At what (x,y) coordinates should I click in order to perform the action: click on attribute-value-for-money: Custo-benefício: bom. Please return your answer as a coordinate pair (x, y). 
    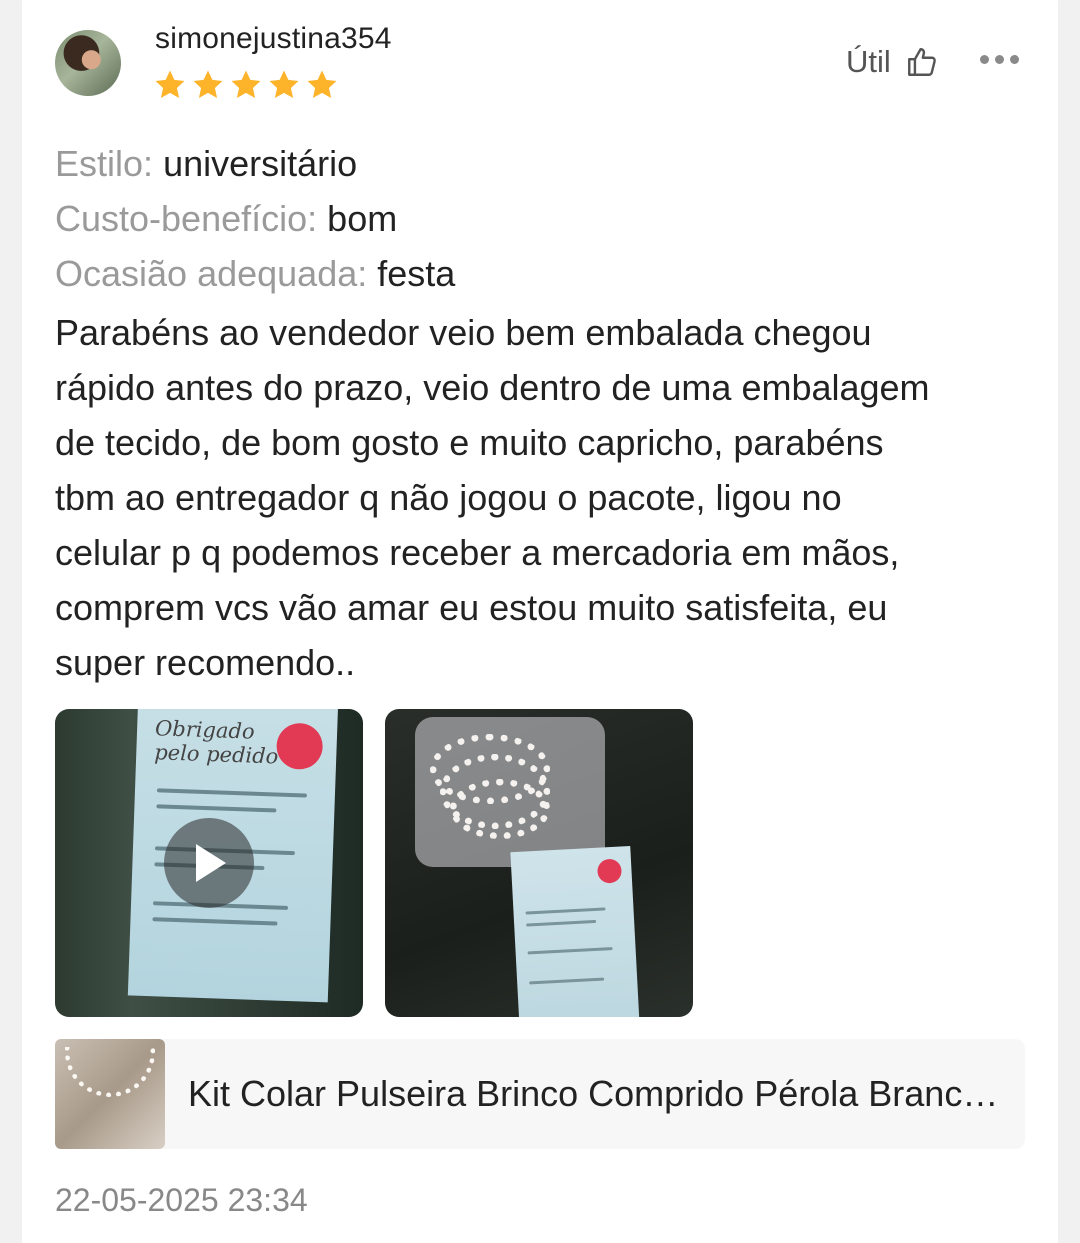
    Looking at the image, I should click on (226, 218).